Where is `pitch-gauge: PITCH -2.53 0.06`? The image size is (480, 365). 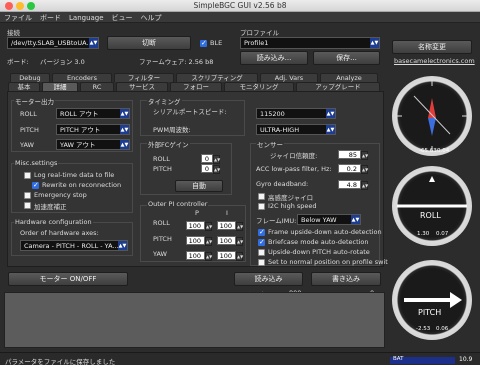 pitch-gauge: PITCH -2.53 0.06 is located at coordinates (432, 300).